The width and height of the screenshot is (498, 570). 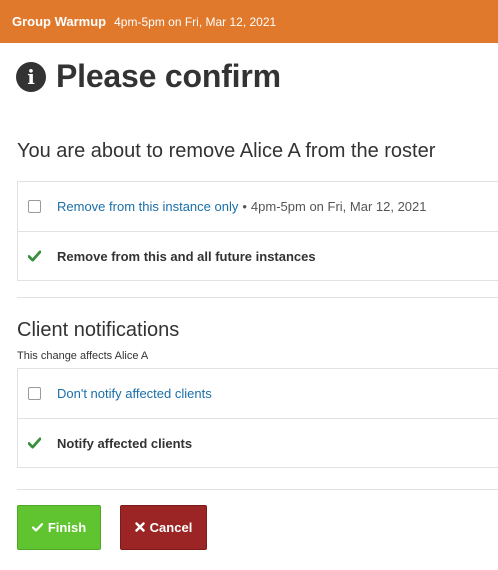 I want to click on class-time: 4pm-5pm on Fri, Mar 12, 2021, so click(x=195, y=21).